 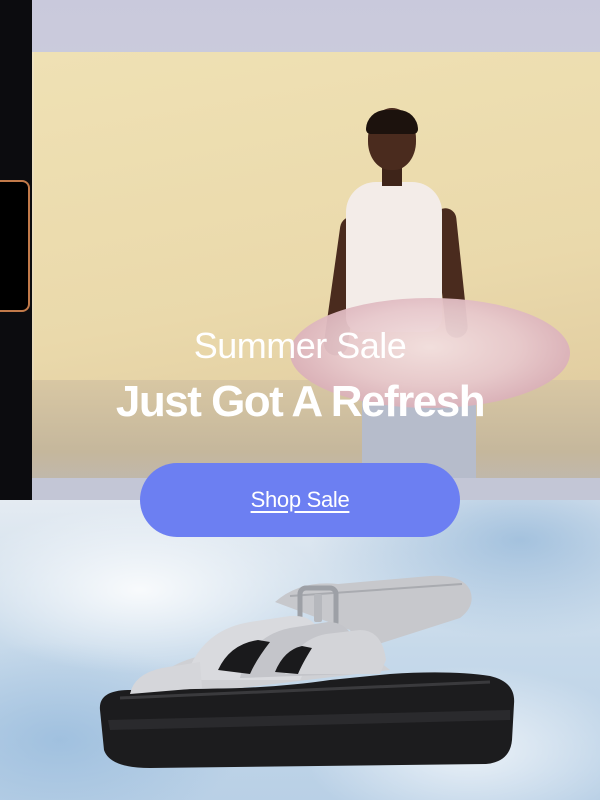 What do you see at coordinates (300, 345) in the screenshot?
I see `headline-subtitle: Summer Sale` at bounding box center [300, 345].